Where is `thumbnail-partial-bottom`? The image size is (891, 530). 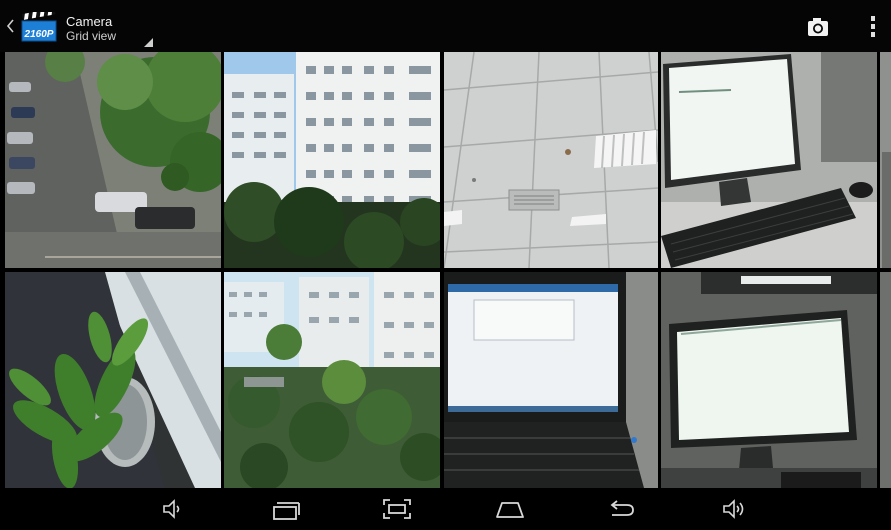
thumbnail-partial-bottom is located at coordinates (885, 380).